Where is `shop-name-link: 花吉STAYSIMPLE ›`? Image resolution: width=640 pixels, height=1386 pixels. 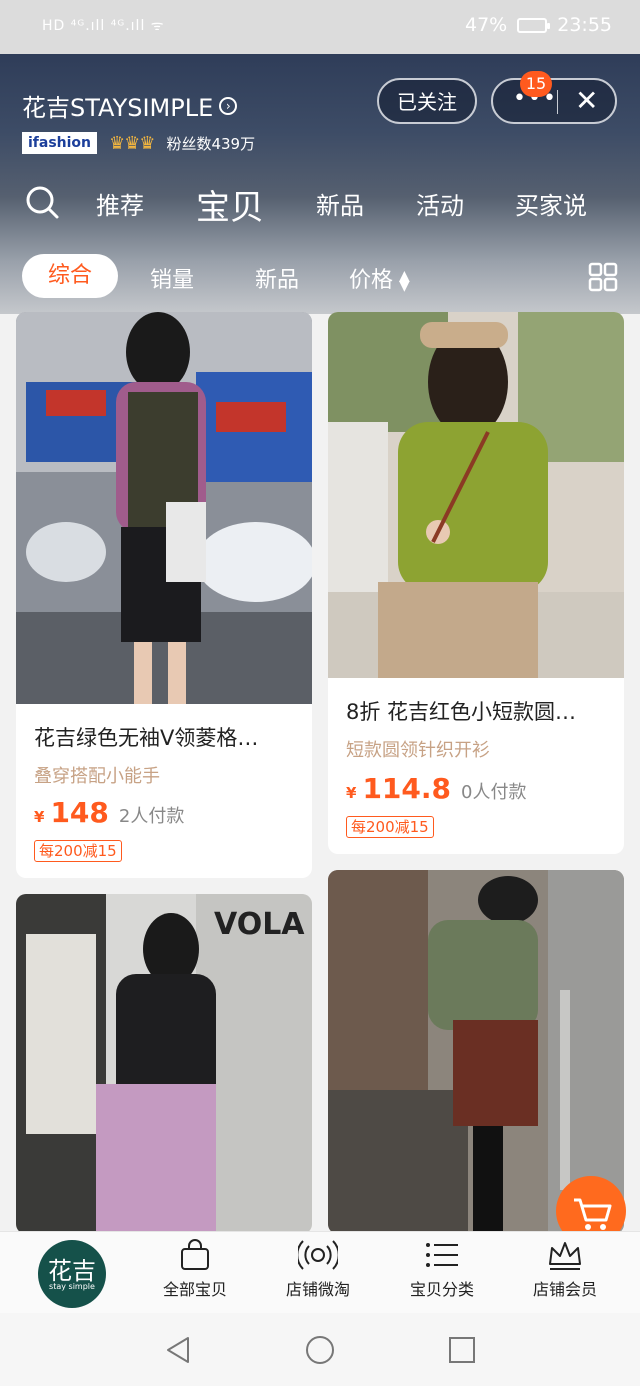 shop-name-link: 花吉STAYSIMPLE › is located at coordinates (130, 105).